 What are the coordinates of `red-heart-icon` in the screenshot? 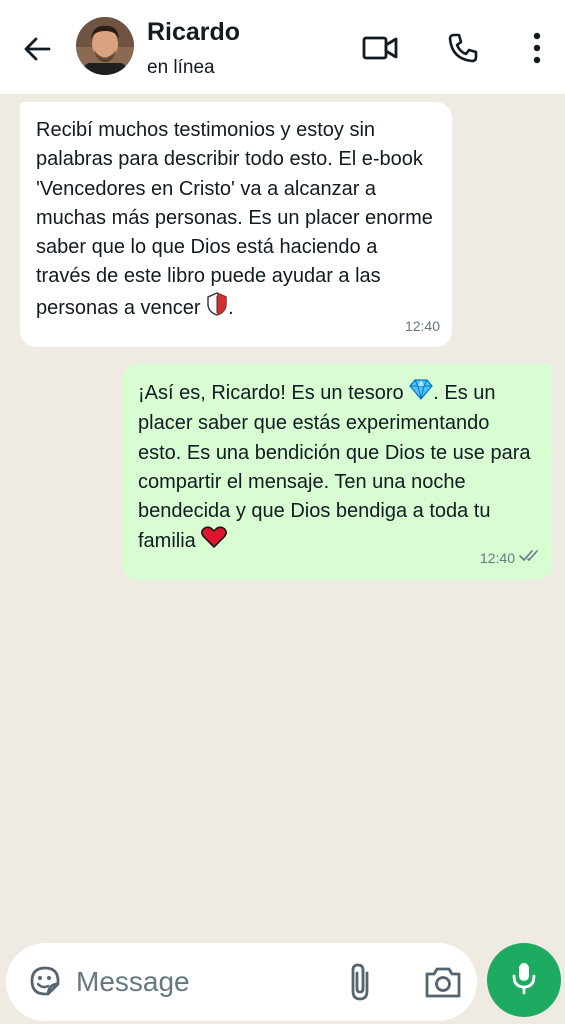 It's located at (214, 541).